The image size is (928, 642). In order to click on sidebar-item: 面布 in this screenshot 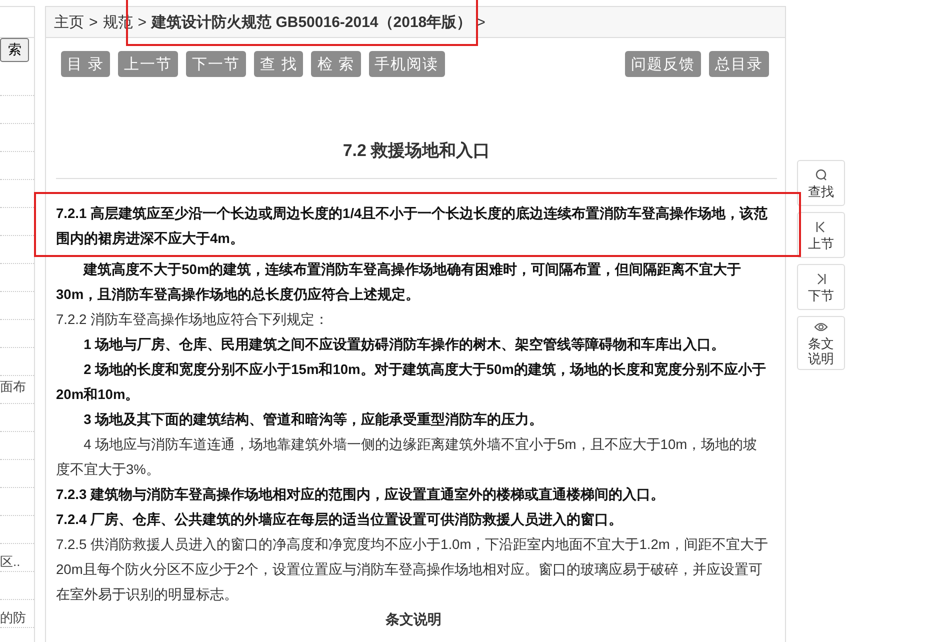, I will do `click(13, 387)`.